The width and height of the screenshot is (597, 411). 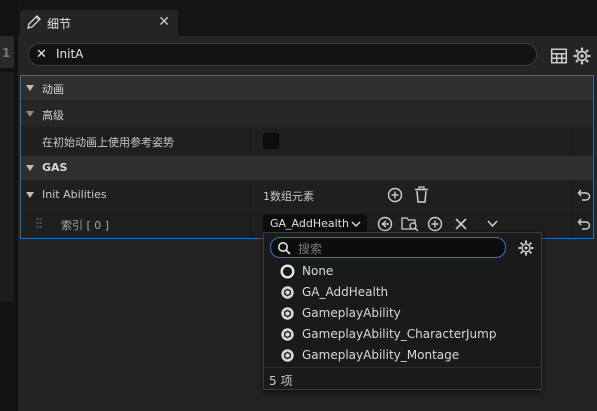 What do you see at coordinates (53, 115) in the screenshot?
I see `category-label: 高级` at bounding box center [53, 115].